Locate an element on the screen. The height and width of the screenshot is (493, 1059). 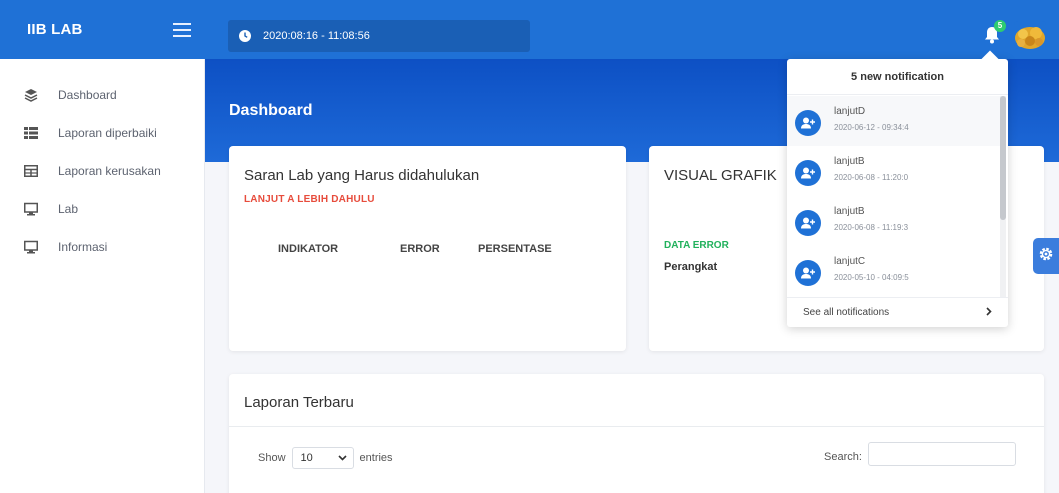
card-subtitle: DATA ERROR is located at coordinates (696, 245).